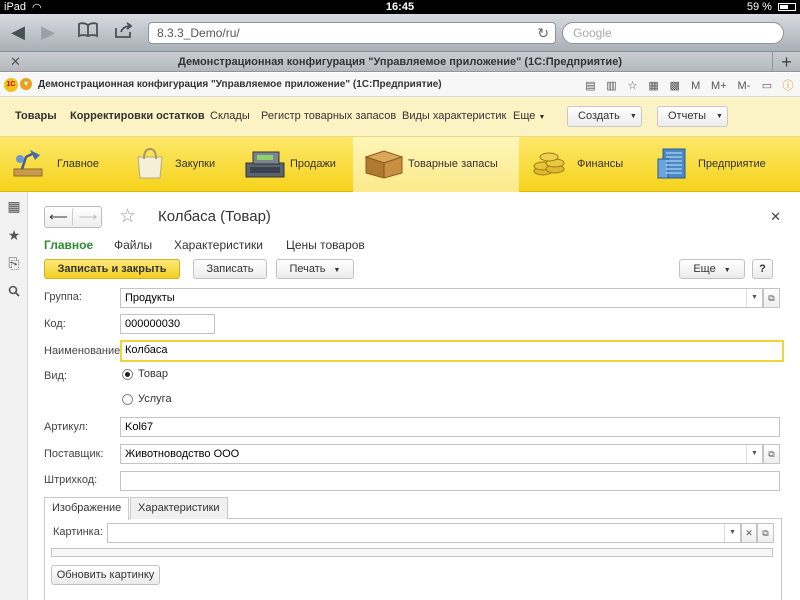 This screenshot has height=600, width=800. What do you see at coordinates (68, 245) in the screenshot?
I see `tab-main: Главное` at bounding box center [68, 245].